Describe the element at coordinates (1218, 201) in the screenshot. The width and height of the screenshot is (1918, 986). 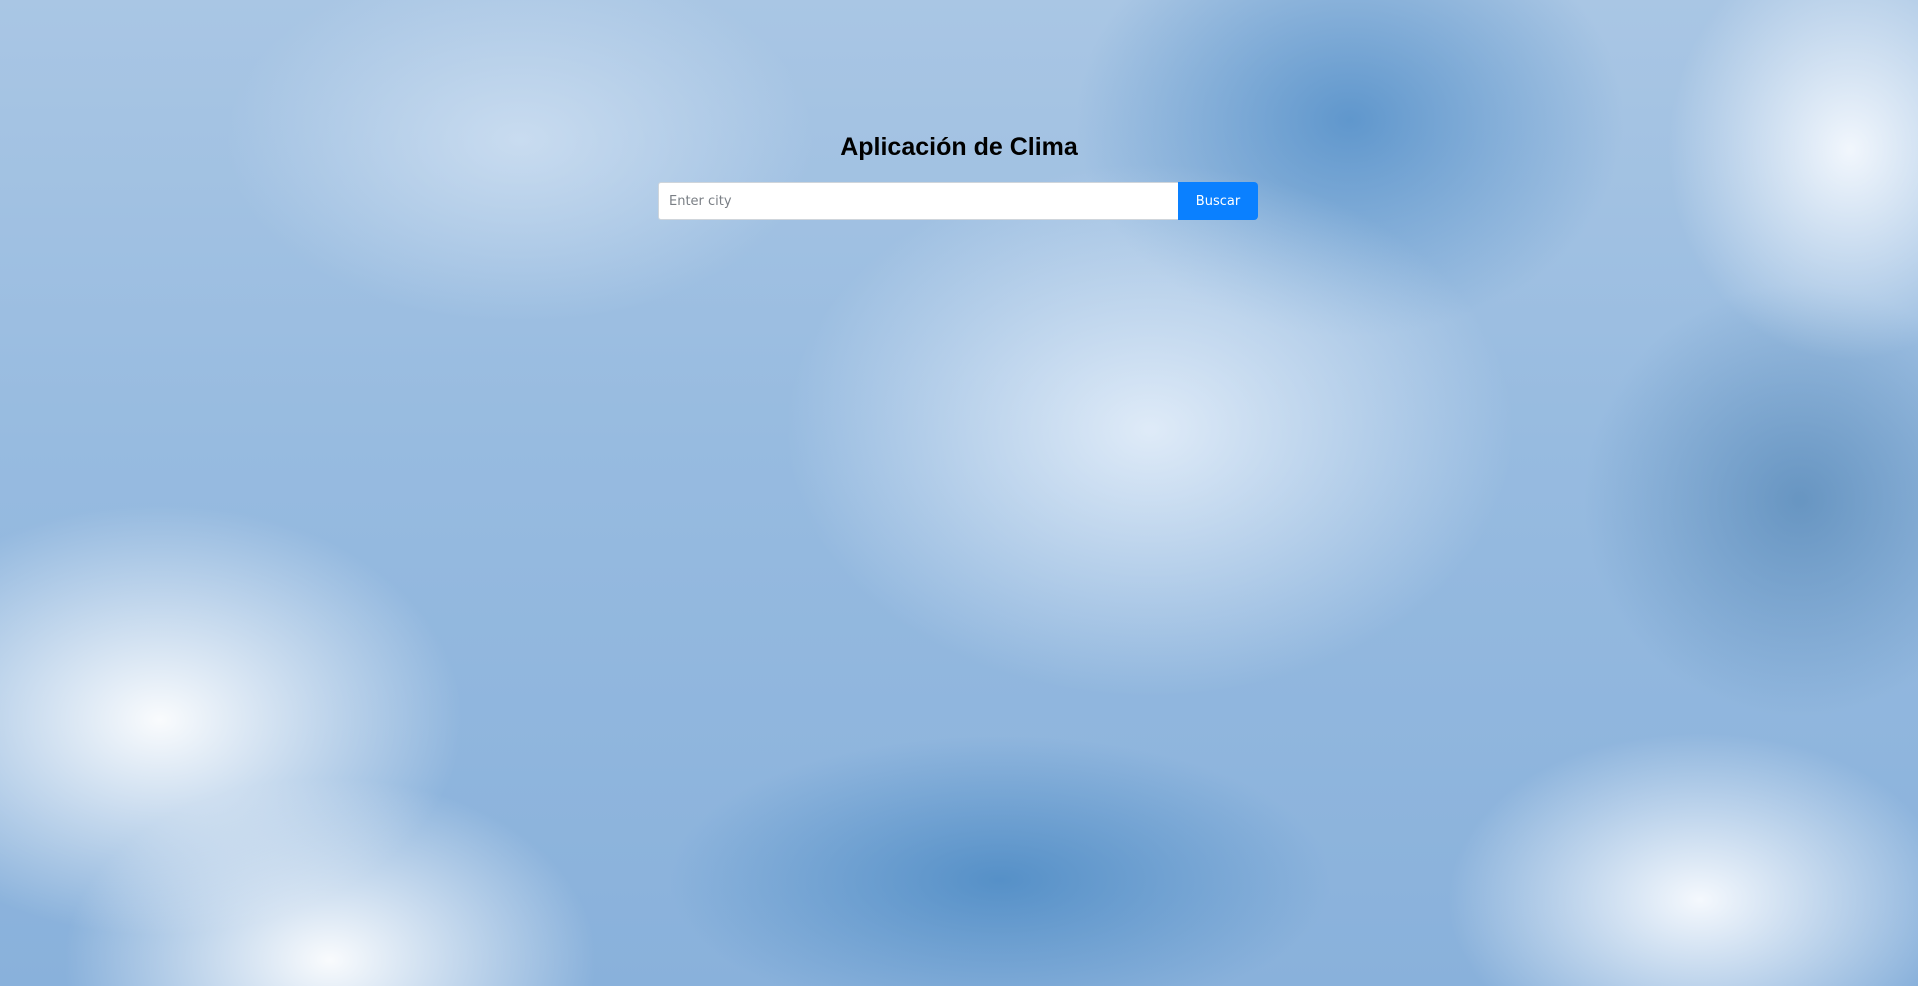
I see `search-button: Buscar` at that location.